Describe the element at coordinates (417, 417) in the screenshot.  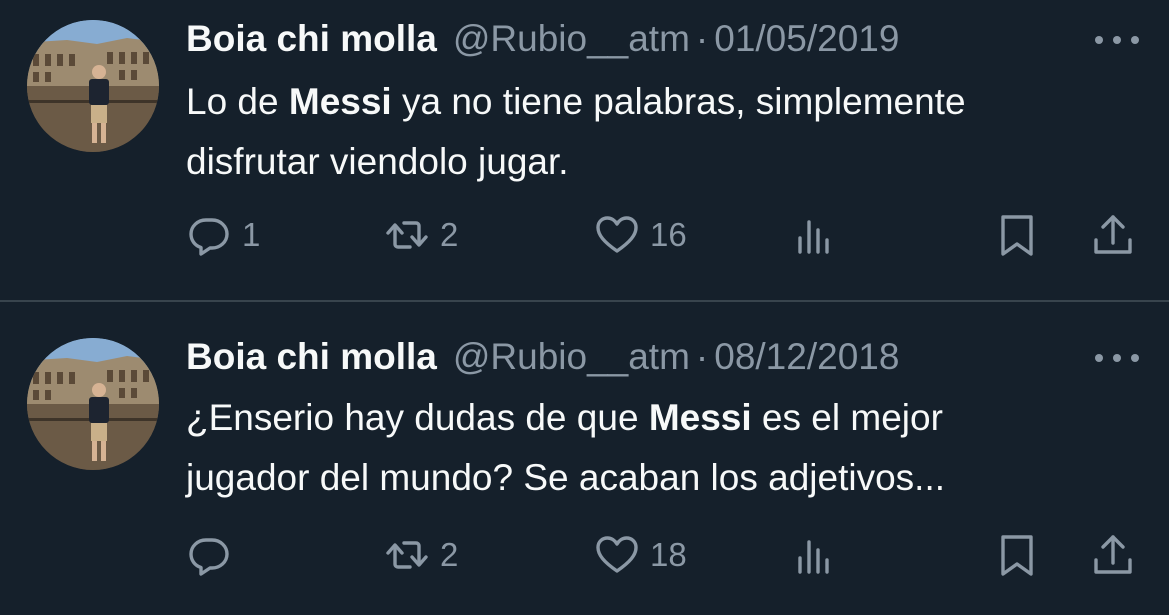
I see `tweet-text-part: ¿Enserio hay dudas de que` at that location.